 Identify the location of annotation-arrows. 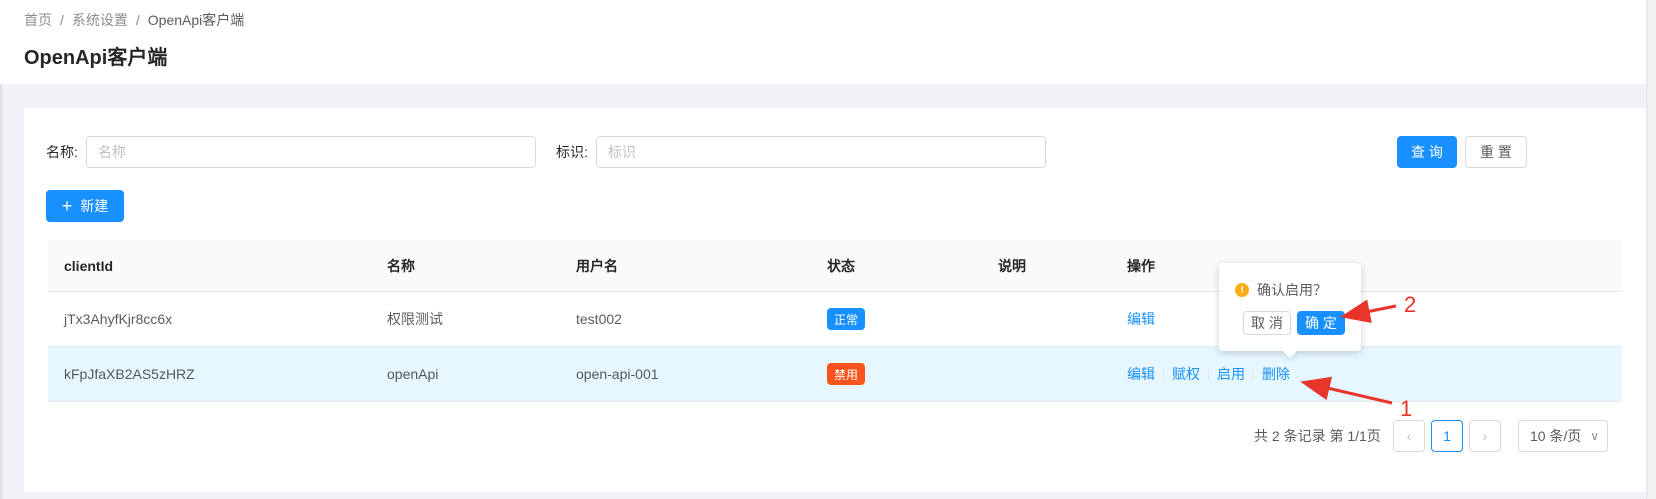
(1348, 352).